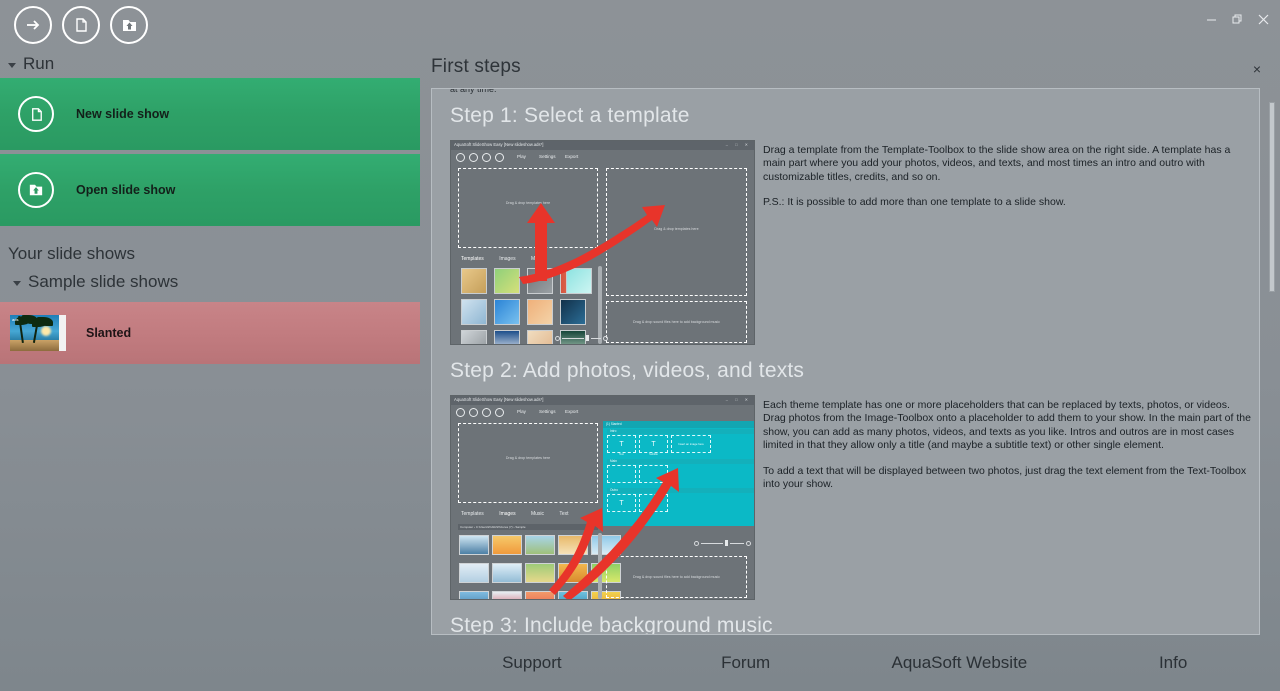  What do you see at coordinates (611, 624) in the screenshot?
I see `step-3-heading: Step 3: Include background music` at bounding box center [611, 624].